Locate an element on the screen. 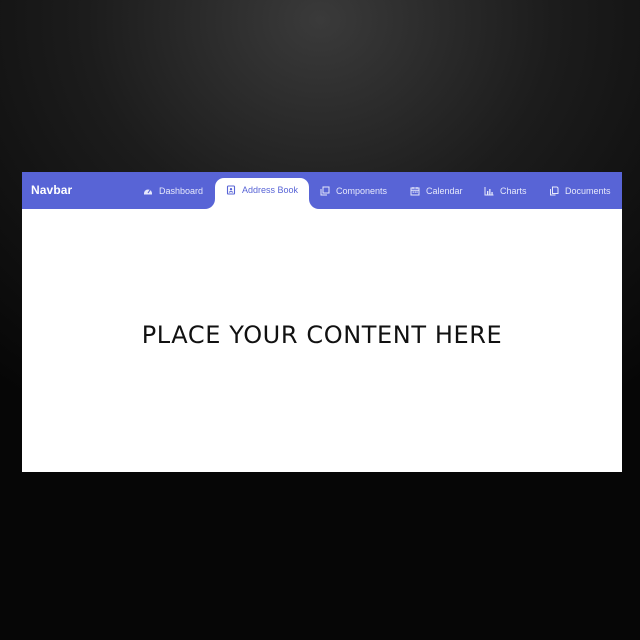  nav-item-label: Address Book is located at coordinates (270, 190).